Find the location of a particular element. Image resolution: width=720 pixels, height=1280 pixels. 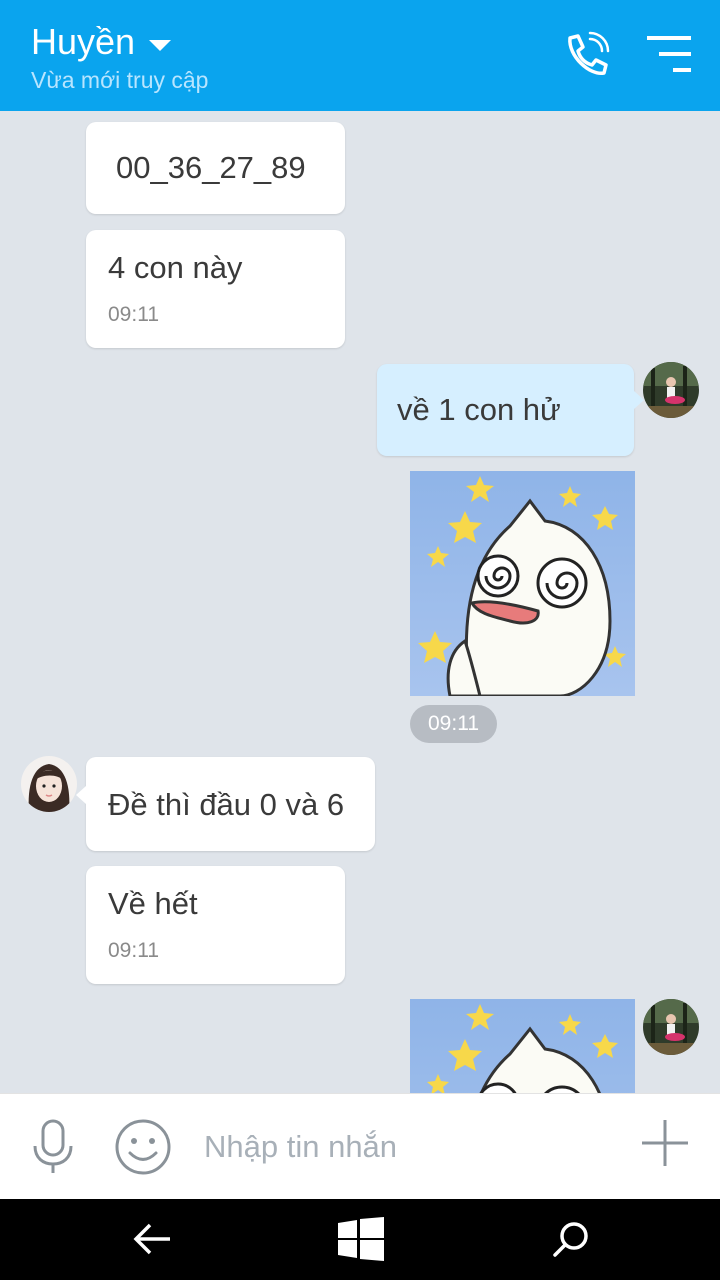

phone-call-icon is located at coordinates (586, 56).